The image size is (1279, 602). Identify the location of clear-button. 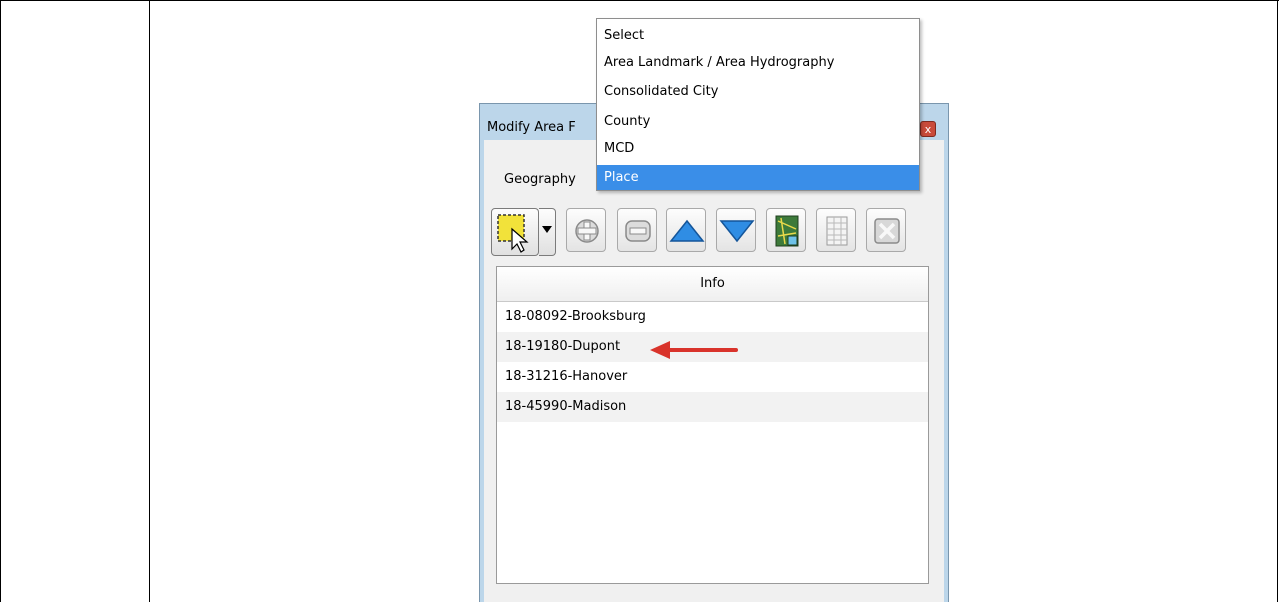
(886, 230).